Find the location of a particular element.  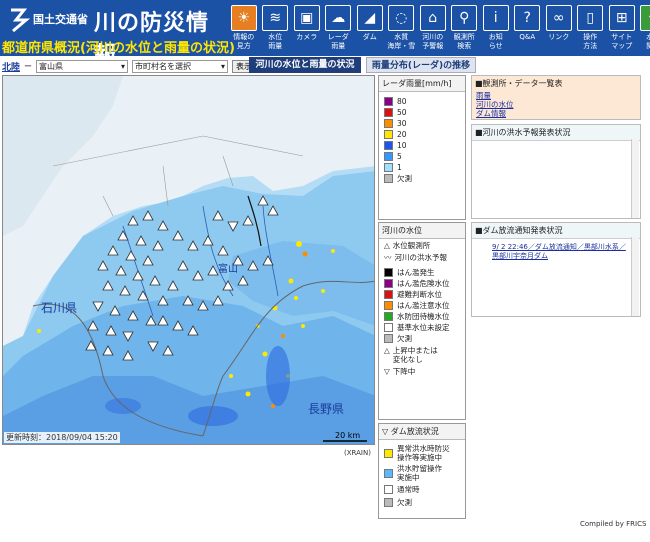

map-label-ishikawa: 石川県 is located at coordinates (59, 308).